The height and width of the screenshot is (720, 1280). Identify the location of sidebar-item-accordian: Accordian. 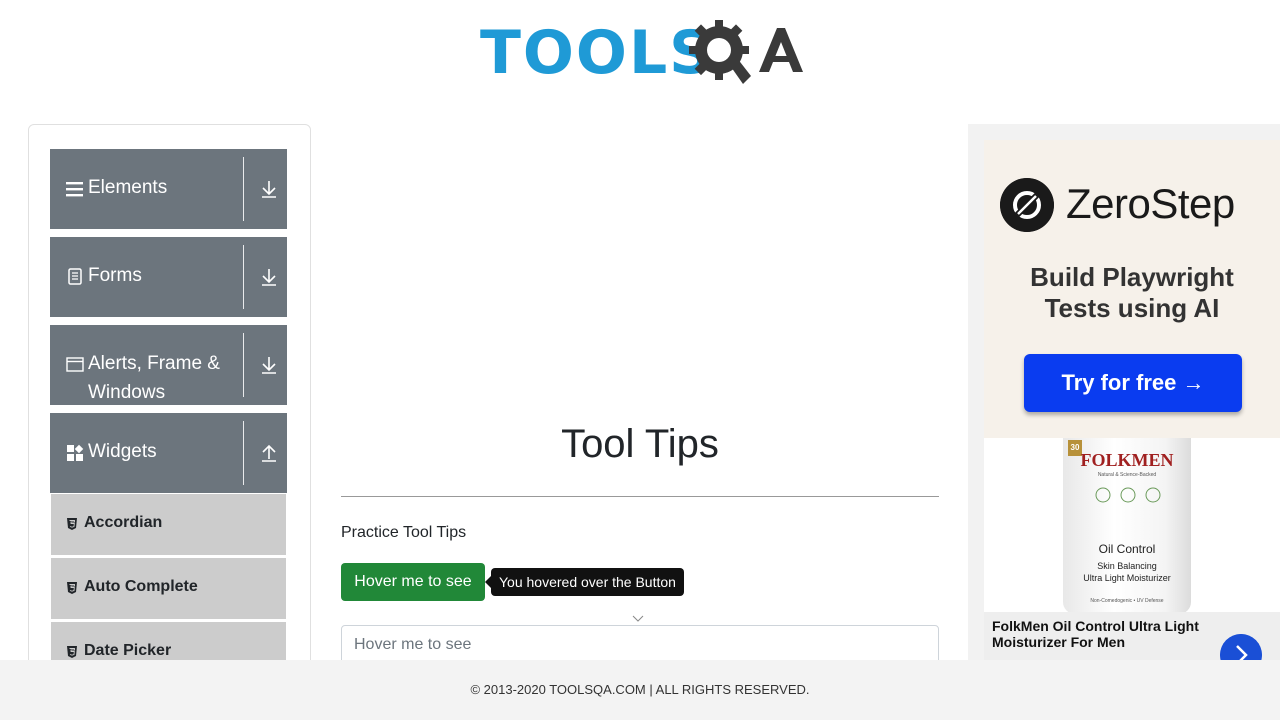
(168, 525).